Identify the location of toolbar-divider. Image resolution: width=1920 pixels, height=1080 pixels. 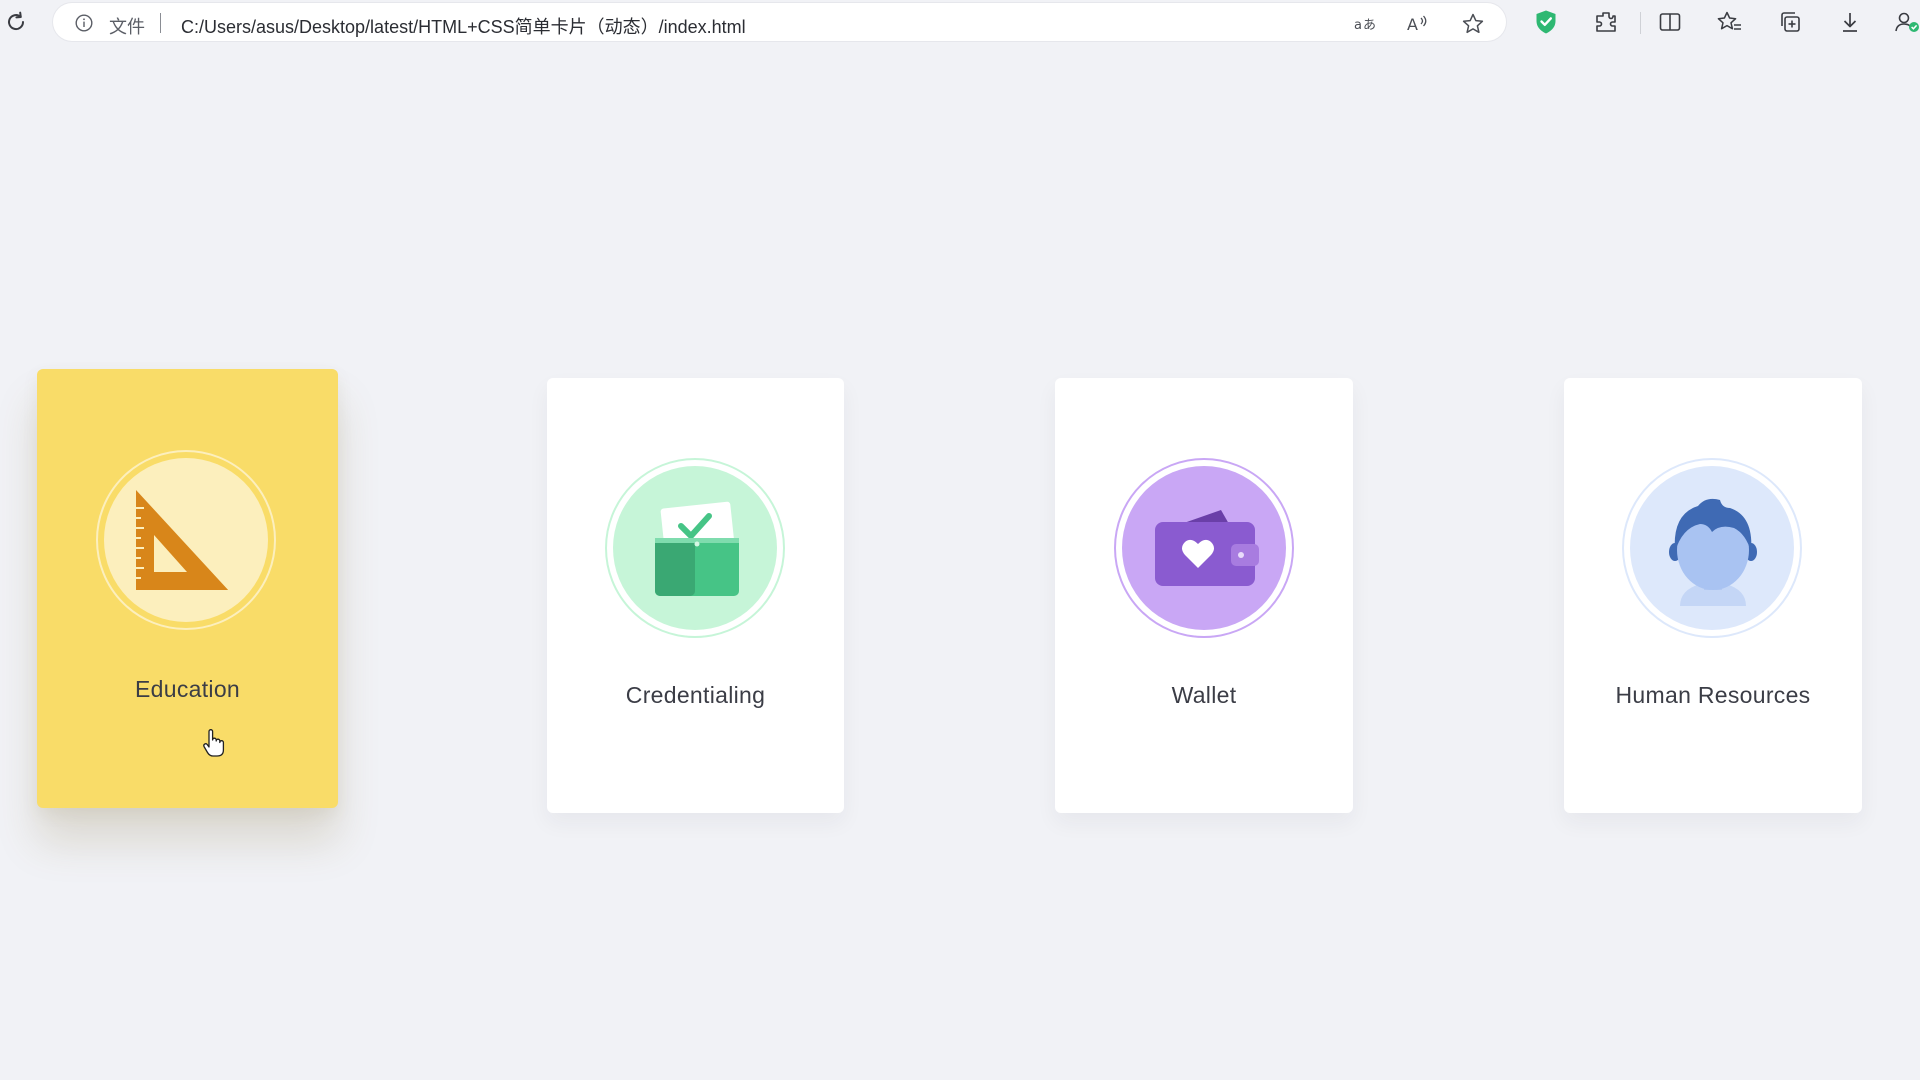
(1640, 23).